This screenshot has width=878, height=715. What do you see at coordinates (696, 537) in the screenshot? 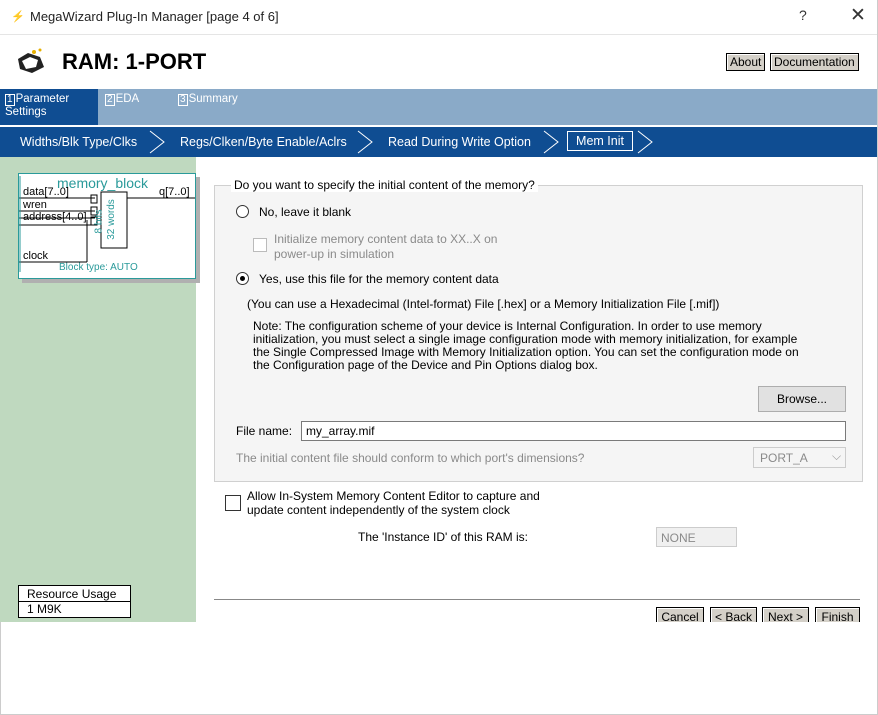
I see `instance-id-field: NONE` at bounding box center [696, 537].